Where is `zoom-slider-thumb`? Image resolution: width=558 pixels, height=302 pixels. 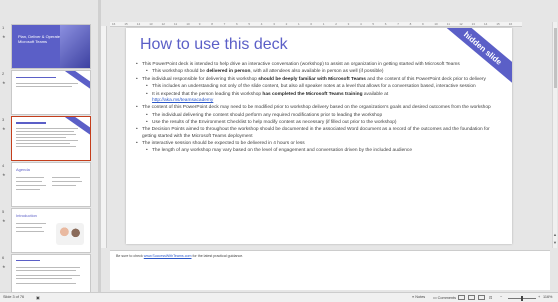 zoom-slider-thumb is located at coordinates (522, 298).